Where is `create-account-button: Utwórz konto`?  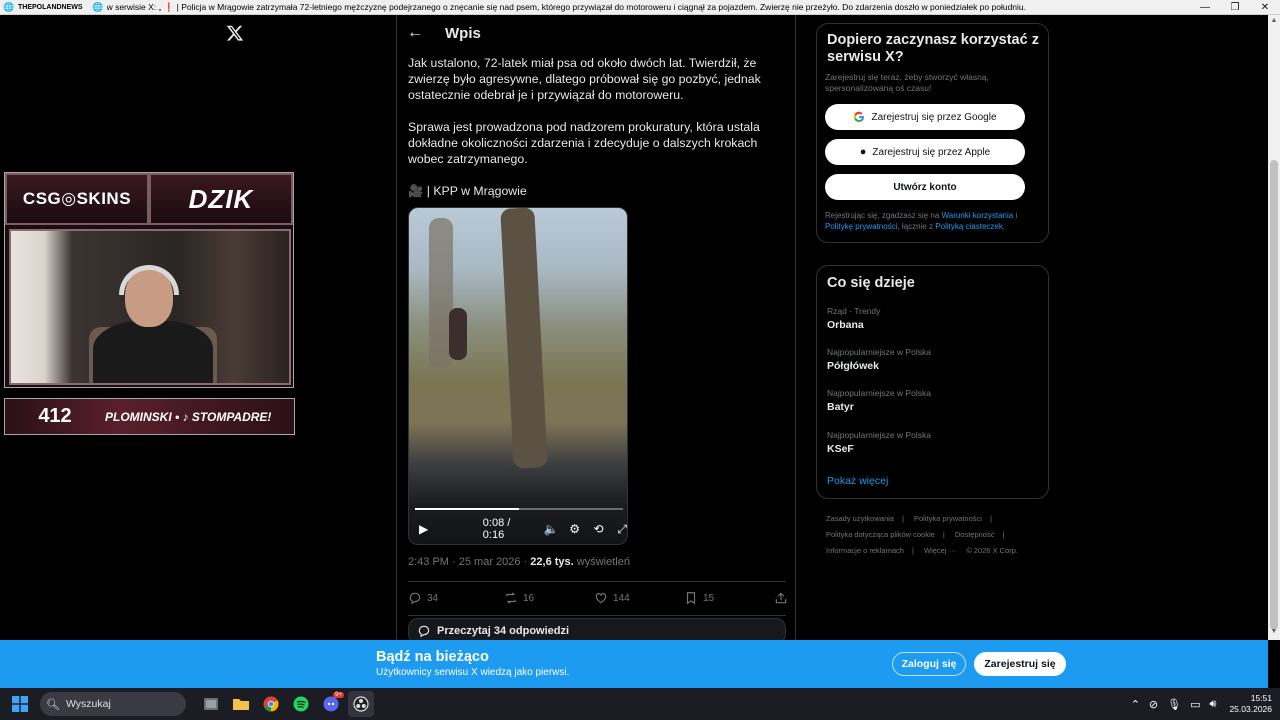 create-account-button: Utwórz konto is located at coordinates (925, 187).